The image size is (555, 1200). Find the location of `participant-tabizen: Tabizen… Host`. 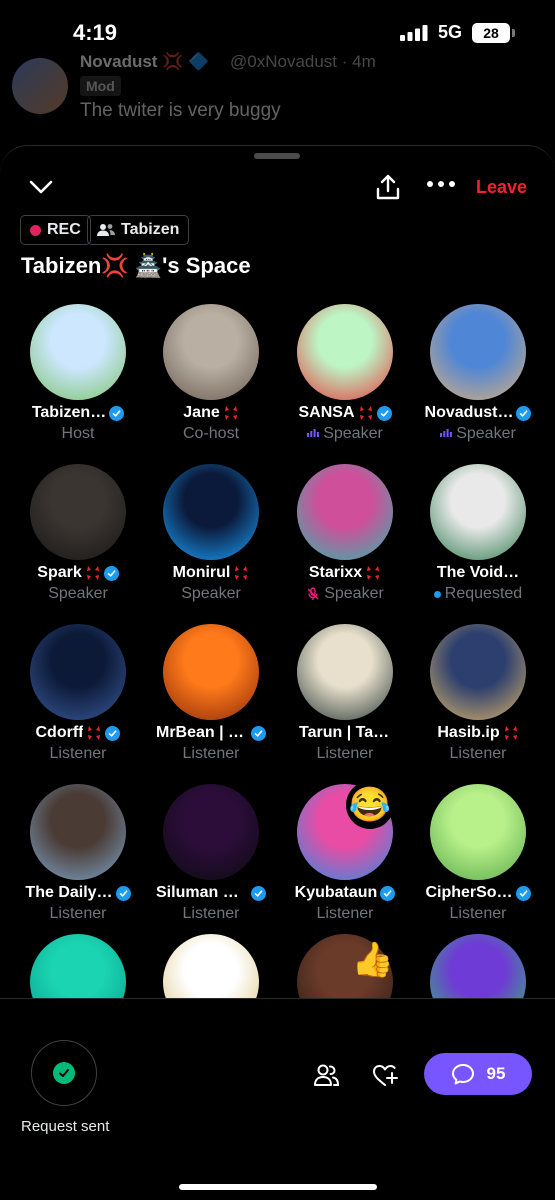

participant-tabizen: Tabizen… Host is located at coordinates (78, 384).